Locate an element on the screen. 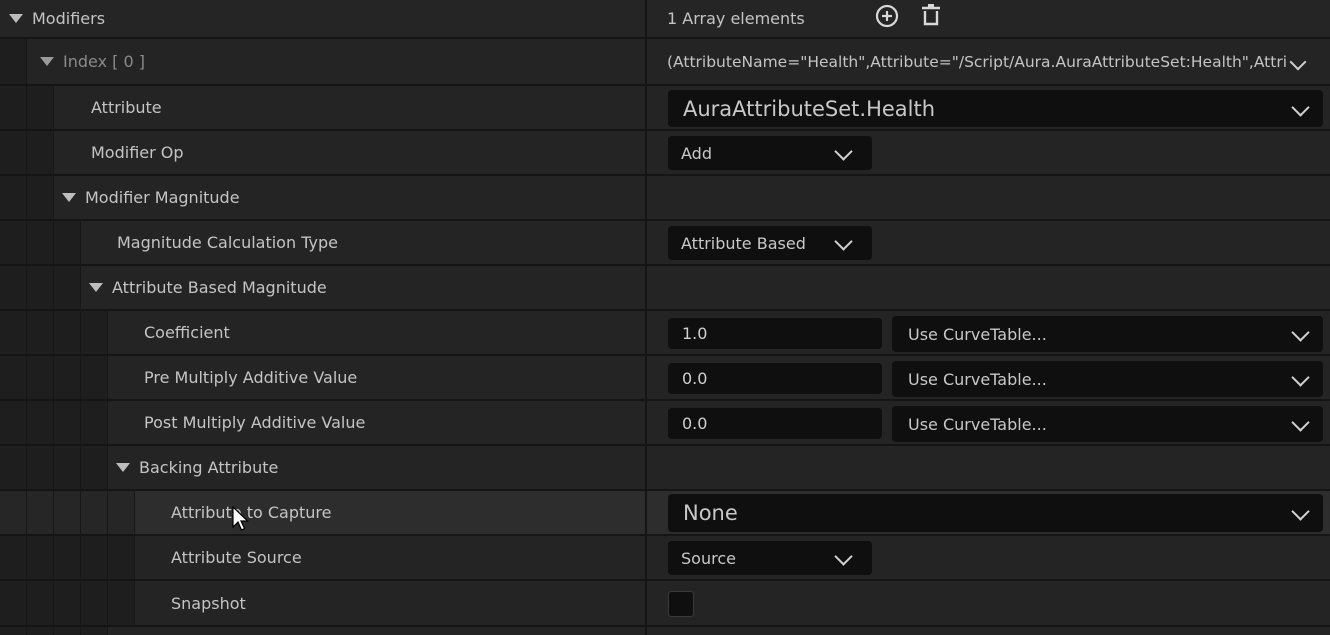  attribute-to-capture-label: Attribute to Capture is located at coordinates (251, 512).